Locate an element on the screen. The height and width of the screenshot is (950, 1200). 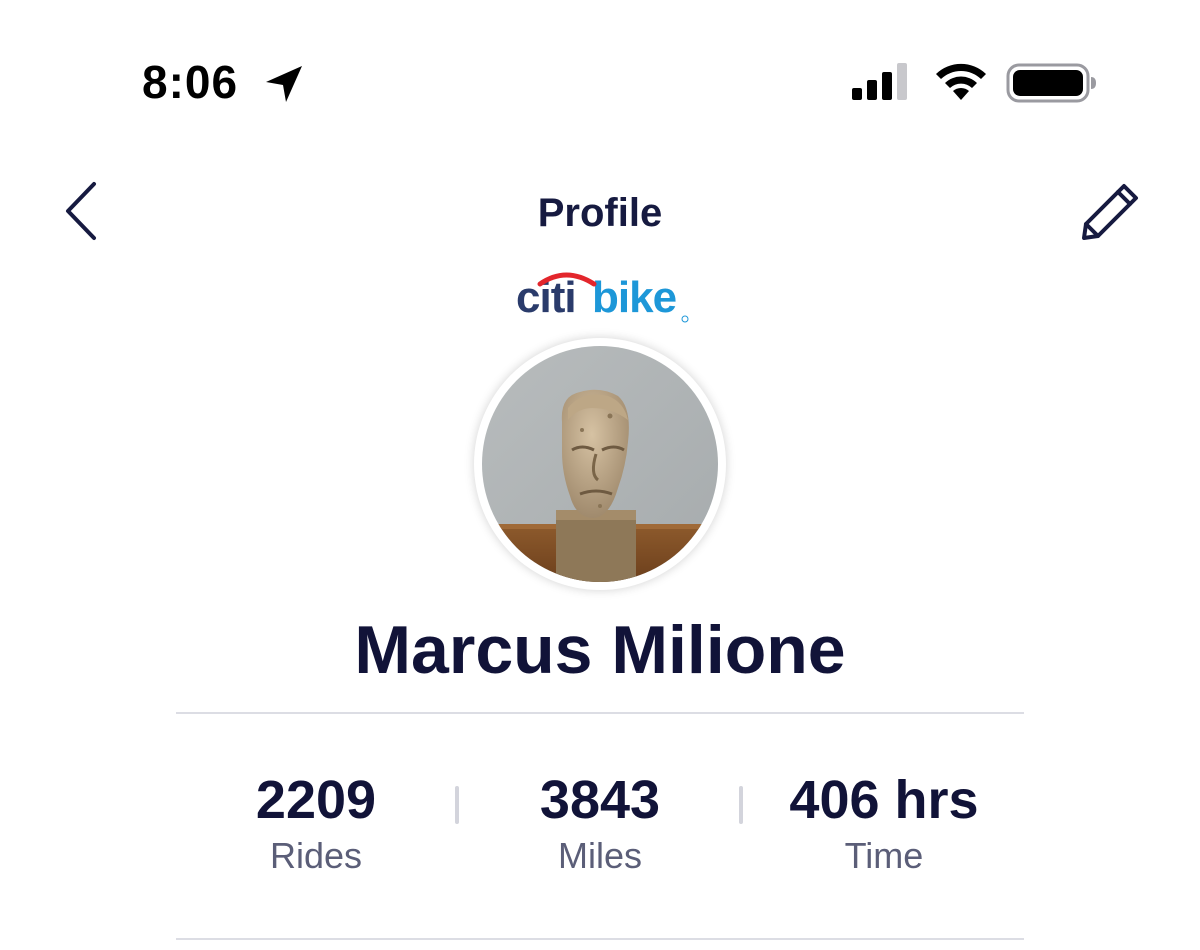
citibike-logo: citi bike is located at coordinates (600, 296).